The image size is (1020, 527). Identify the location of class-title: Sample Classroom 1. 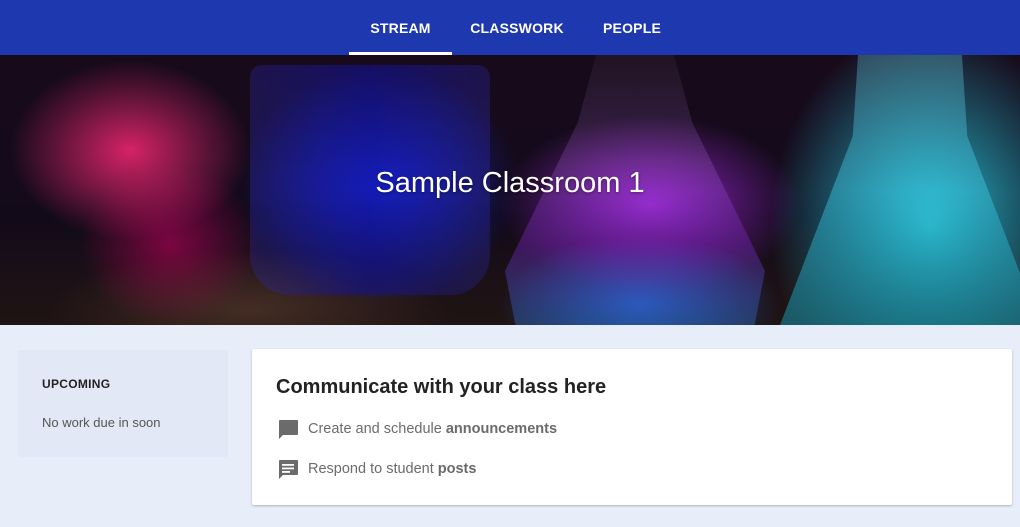
(510, 183).